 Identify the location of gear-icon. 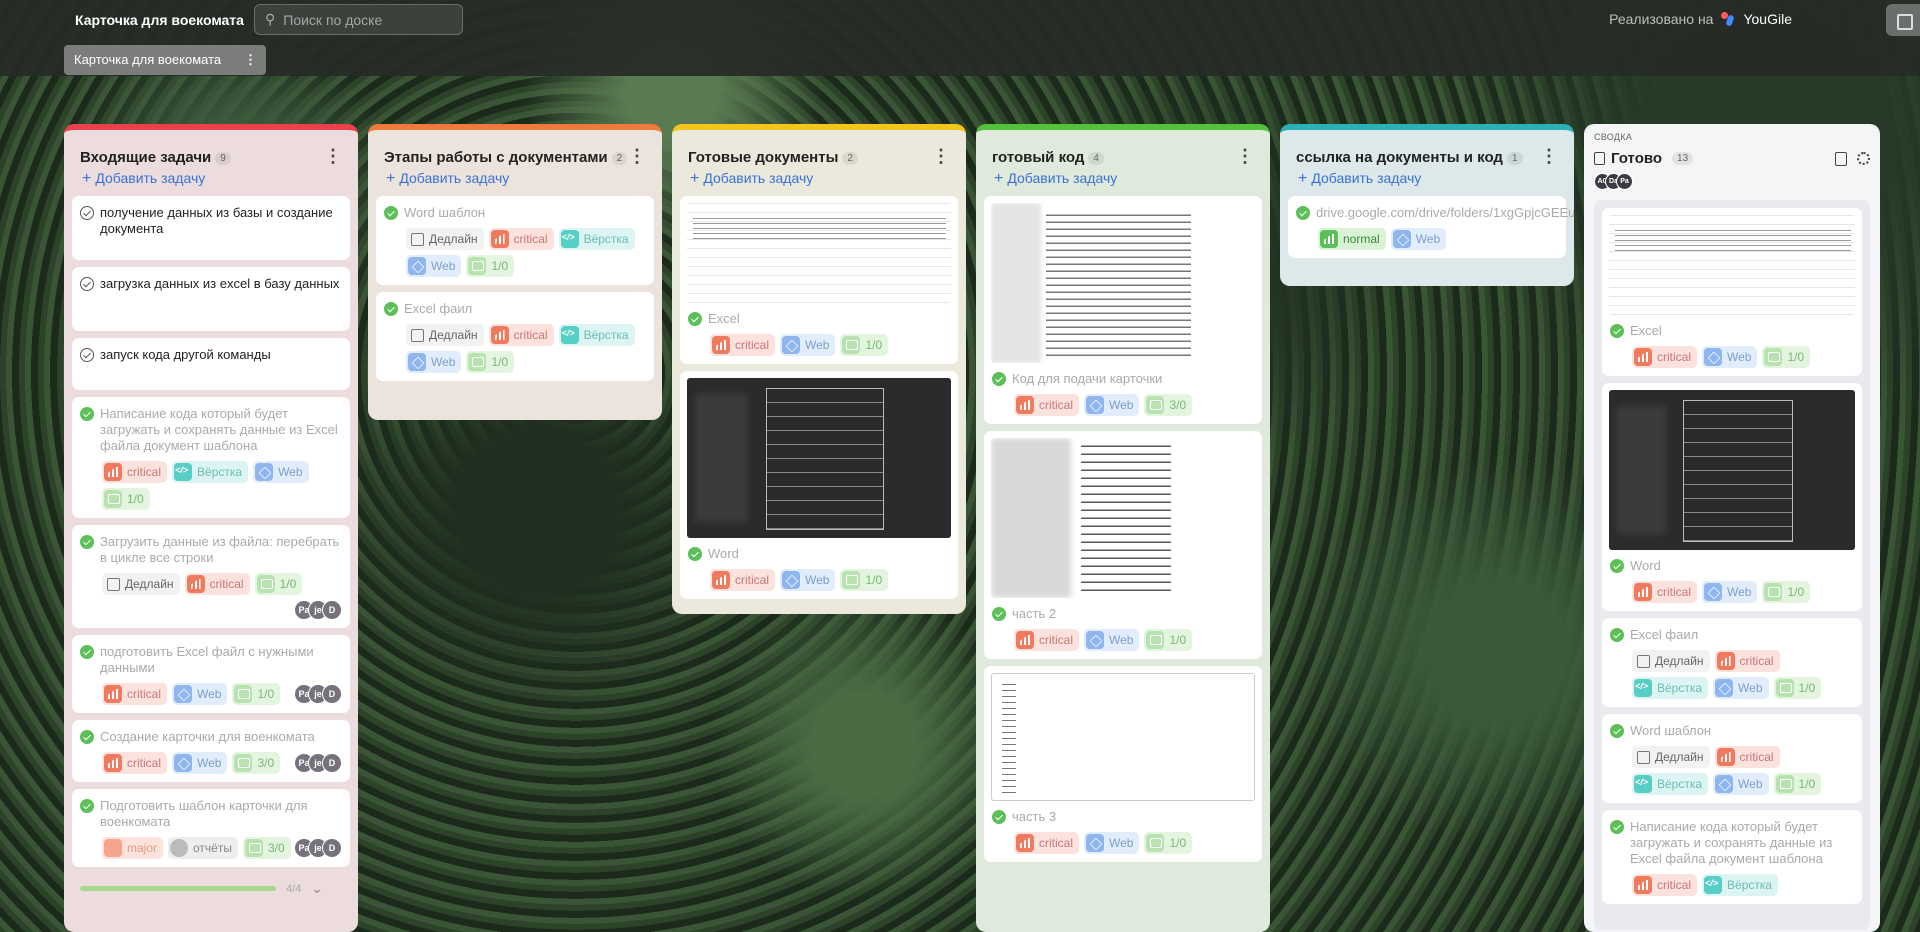
(1863, 158).